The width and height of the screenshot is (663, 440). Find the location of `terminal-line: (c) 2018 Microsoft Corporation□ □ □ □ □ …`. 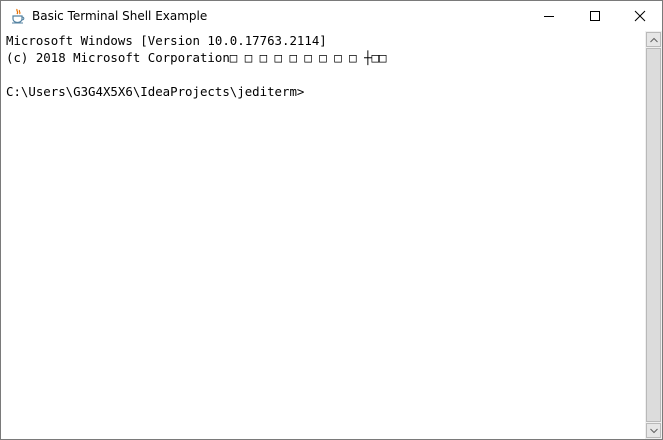

terminal-line: (c) 2018 Microsoft Corporation□ □ □ □ □ … is located at coordinates (196, 57).